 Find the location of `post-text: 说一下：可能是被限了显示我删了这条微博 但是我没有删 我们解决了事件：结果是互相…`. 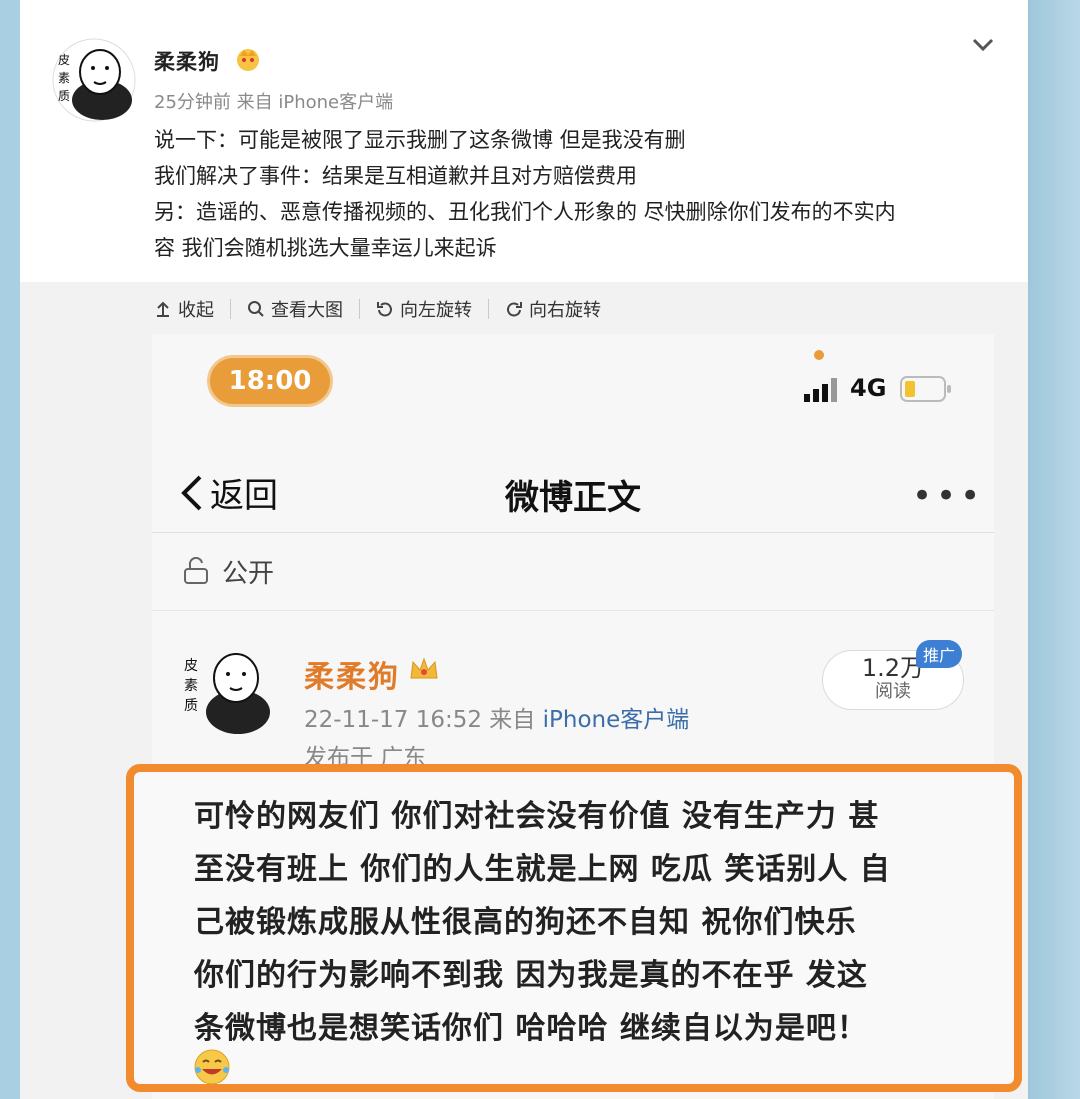

post-text: 说一下：可能是被限了显示我删了这条微博 但是我没有删 我们解决了事件：结果是互相… is located at coordinates (574, 194).